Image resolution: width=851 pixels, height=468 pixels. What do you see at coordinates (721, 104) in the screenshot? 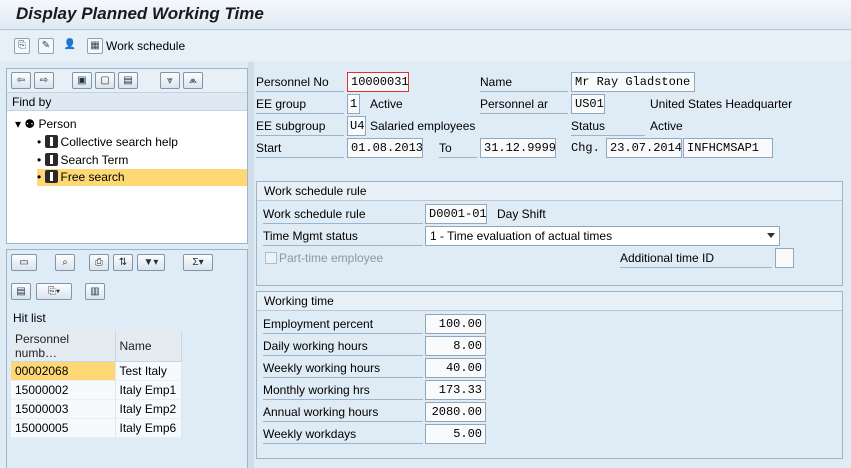
I see `personnel-area-text: United States Headquarter` at bounding box center [721, 104].